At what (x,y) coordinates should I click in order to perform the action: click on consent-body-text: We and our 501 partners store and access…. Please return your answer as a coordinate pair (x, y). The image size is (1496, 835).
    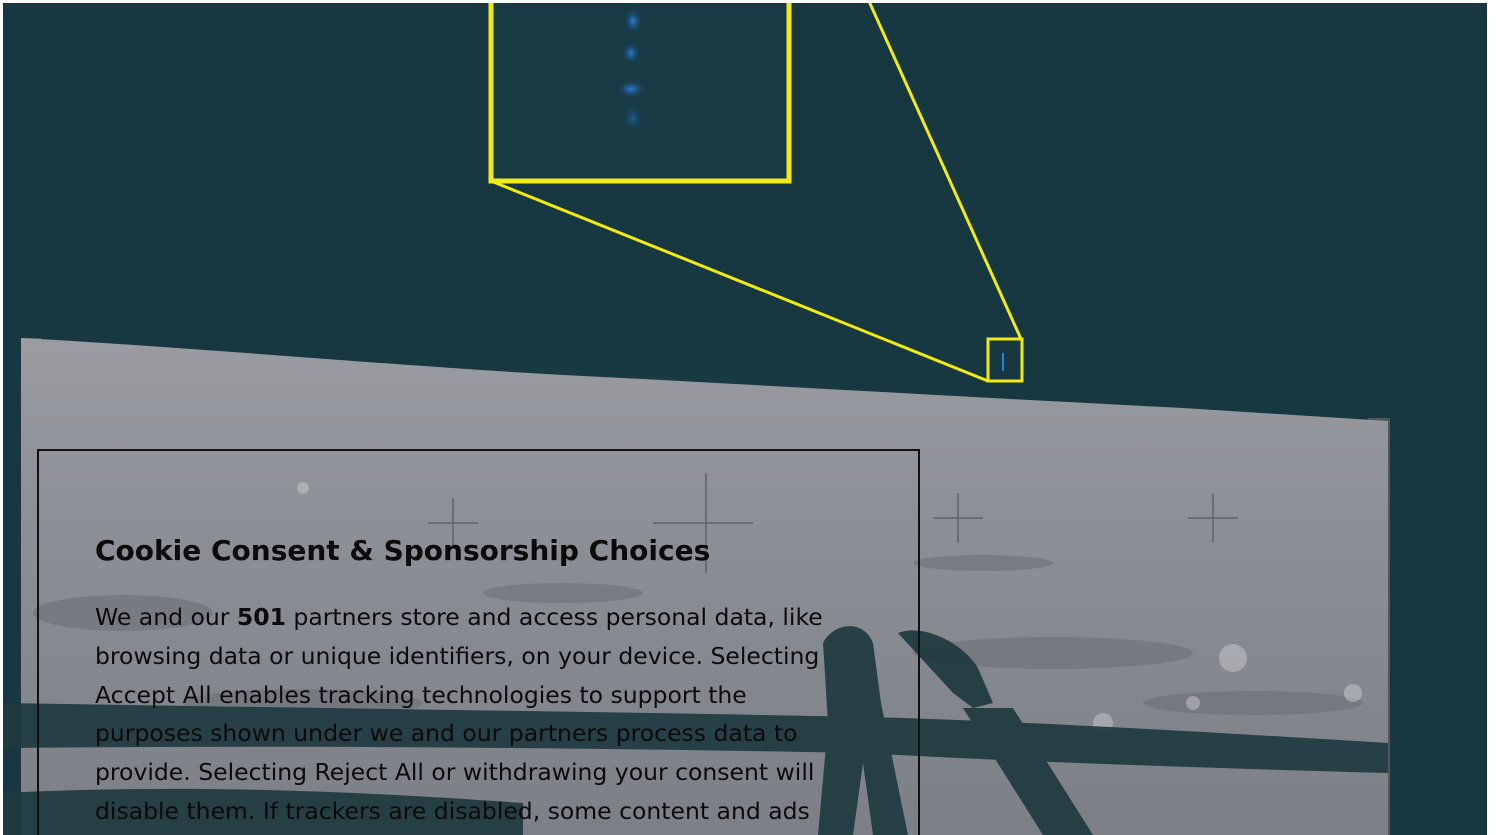
    Looking at the image, I should click on (475, 714).